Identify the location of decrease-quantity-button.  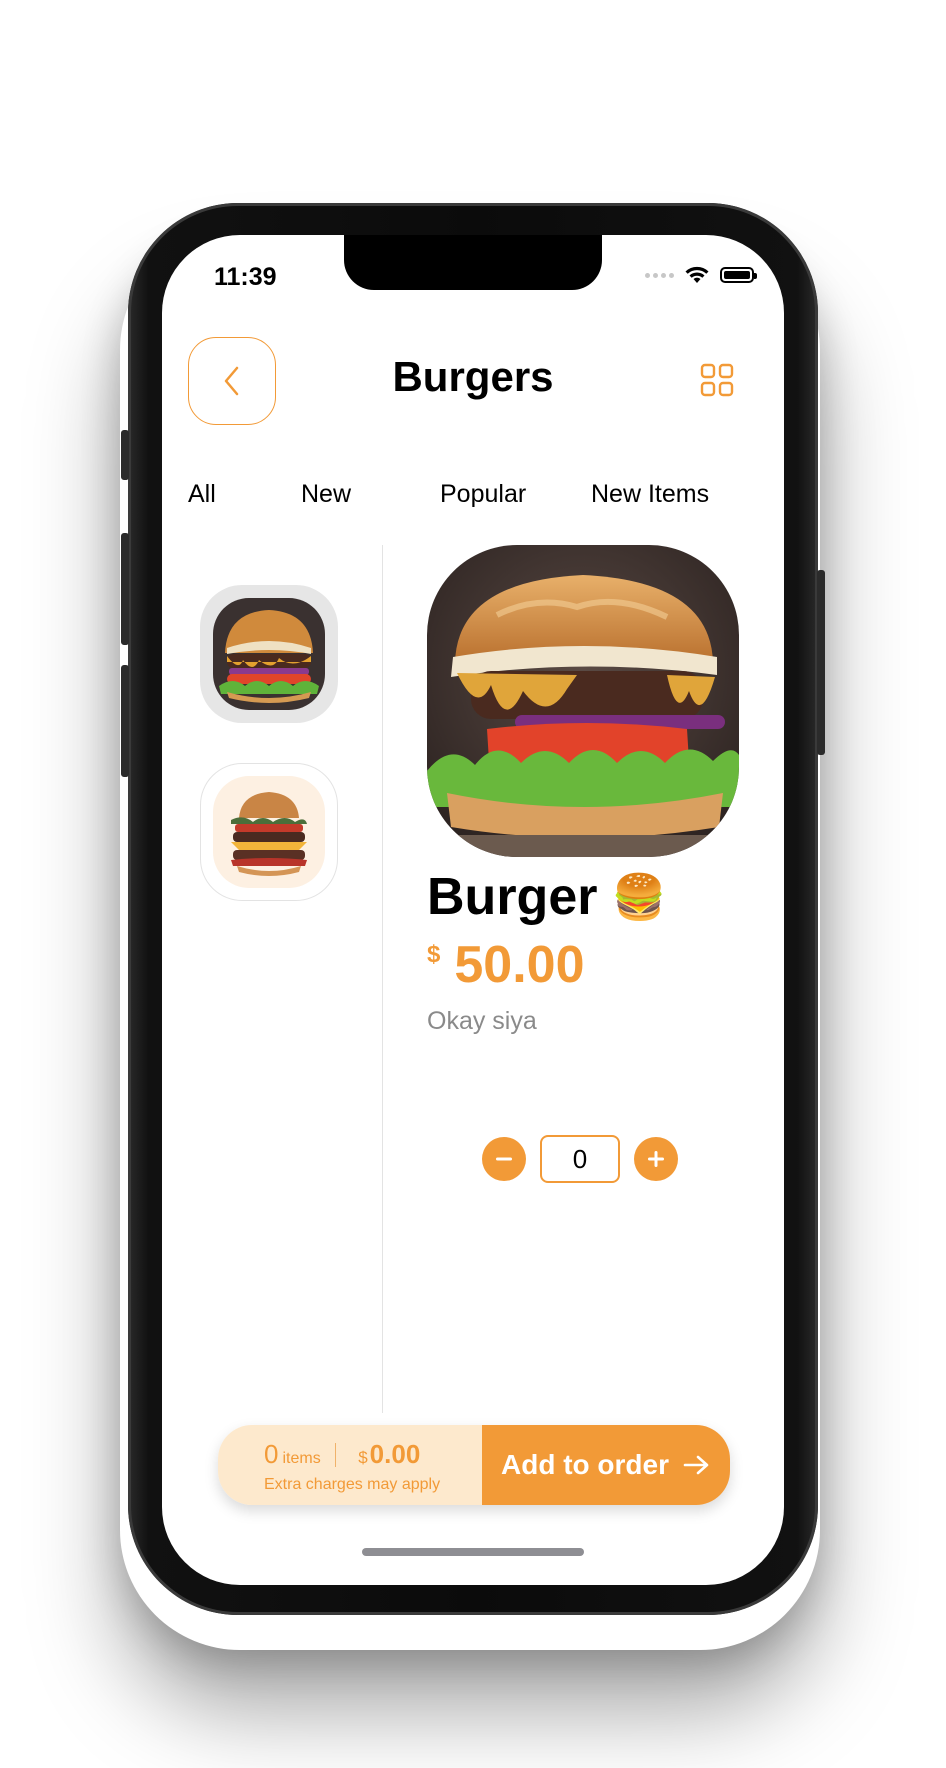
(504, 1159).